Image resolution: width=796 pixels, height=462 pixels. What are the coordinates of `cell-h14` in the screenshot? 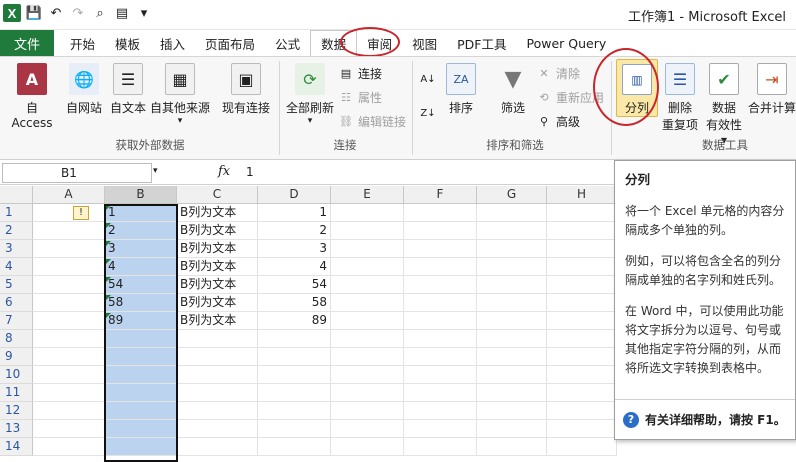 It's located at (582, 447).